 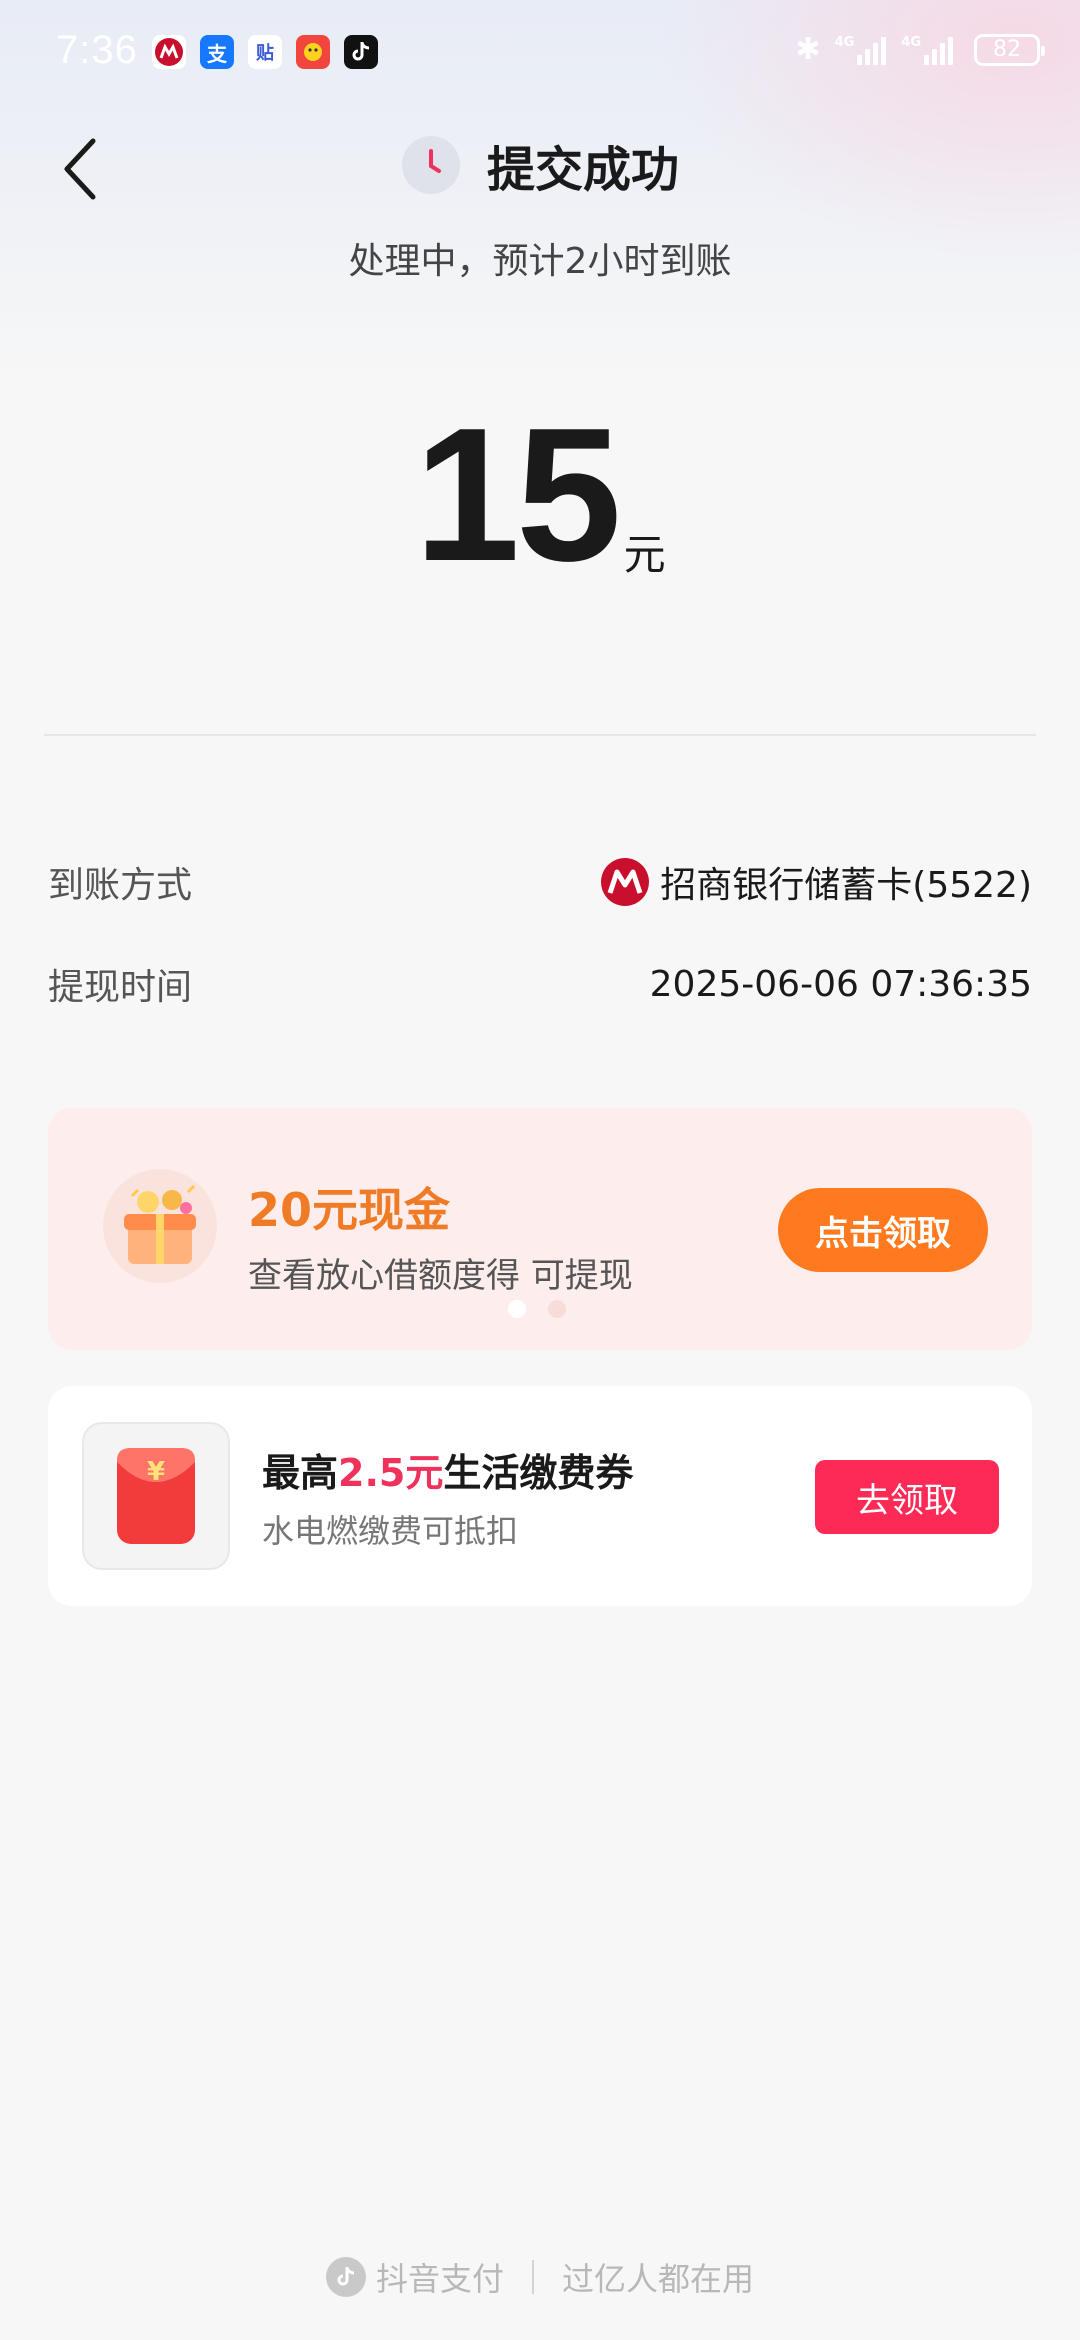 I want to click on network-type-2: 4G, so click(x=911, y=42).